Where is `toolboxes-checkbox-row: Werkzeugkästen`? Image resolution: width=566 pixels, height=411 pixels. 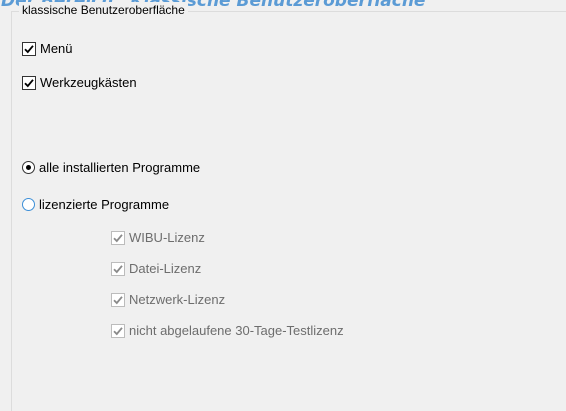 toolboxes-checkbox-row: Werkzeugkästen is located at coordinates (79, 82).